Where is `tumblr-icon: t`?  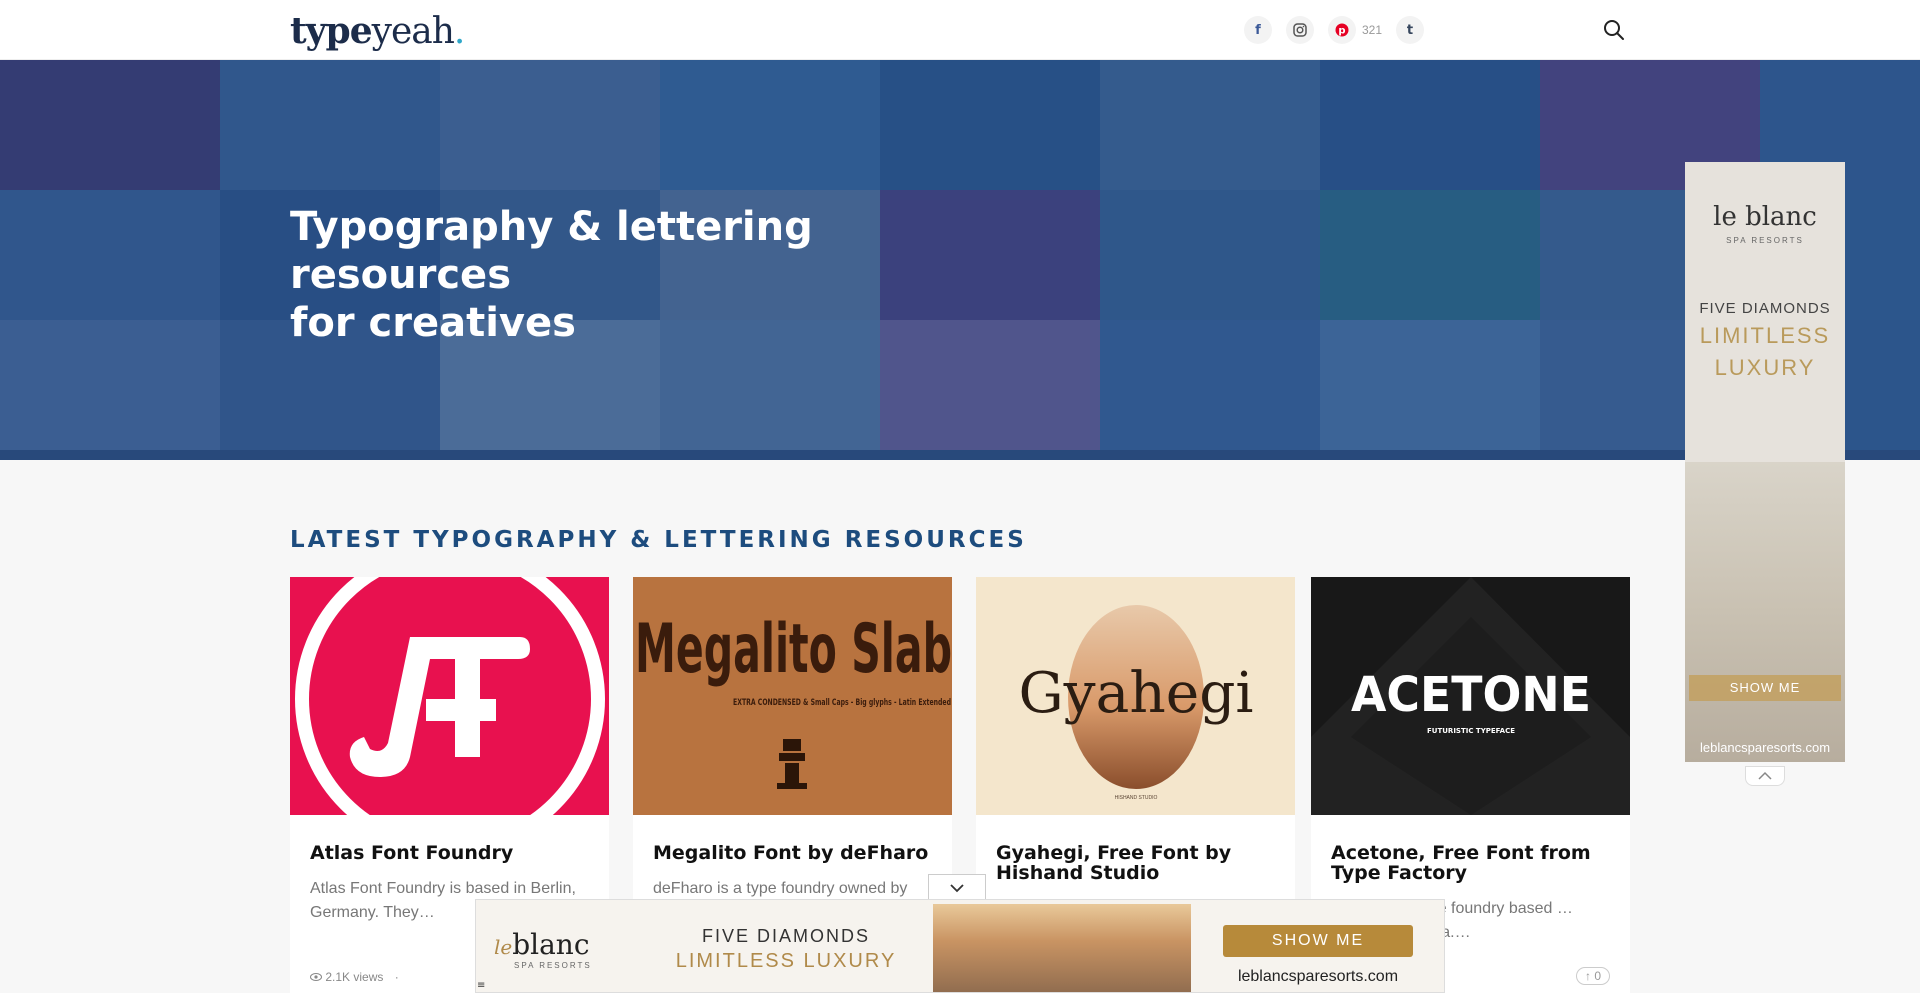
tumblr-icon: t is located at coordinates (1410, 30).